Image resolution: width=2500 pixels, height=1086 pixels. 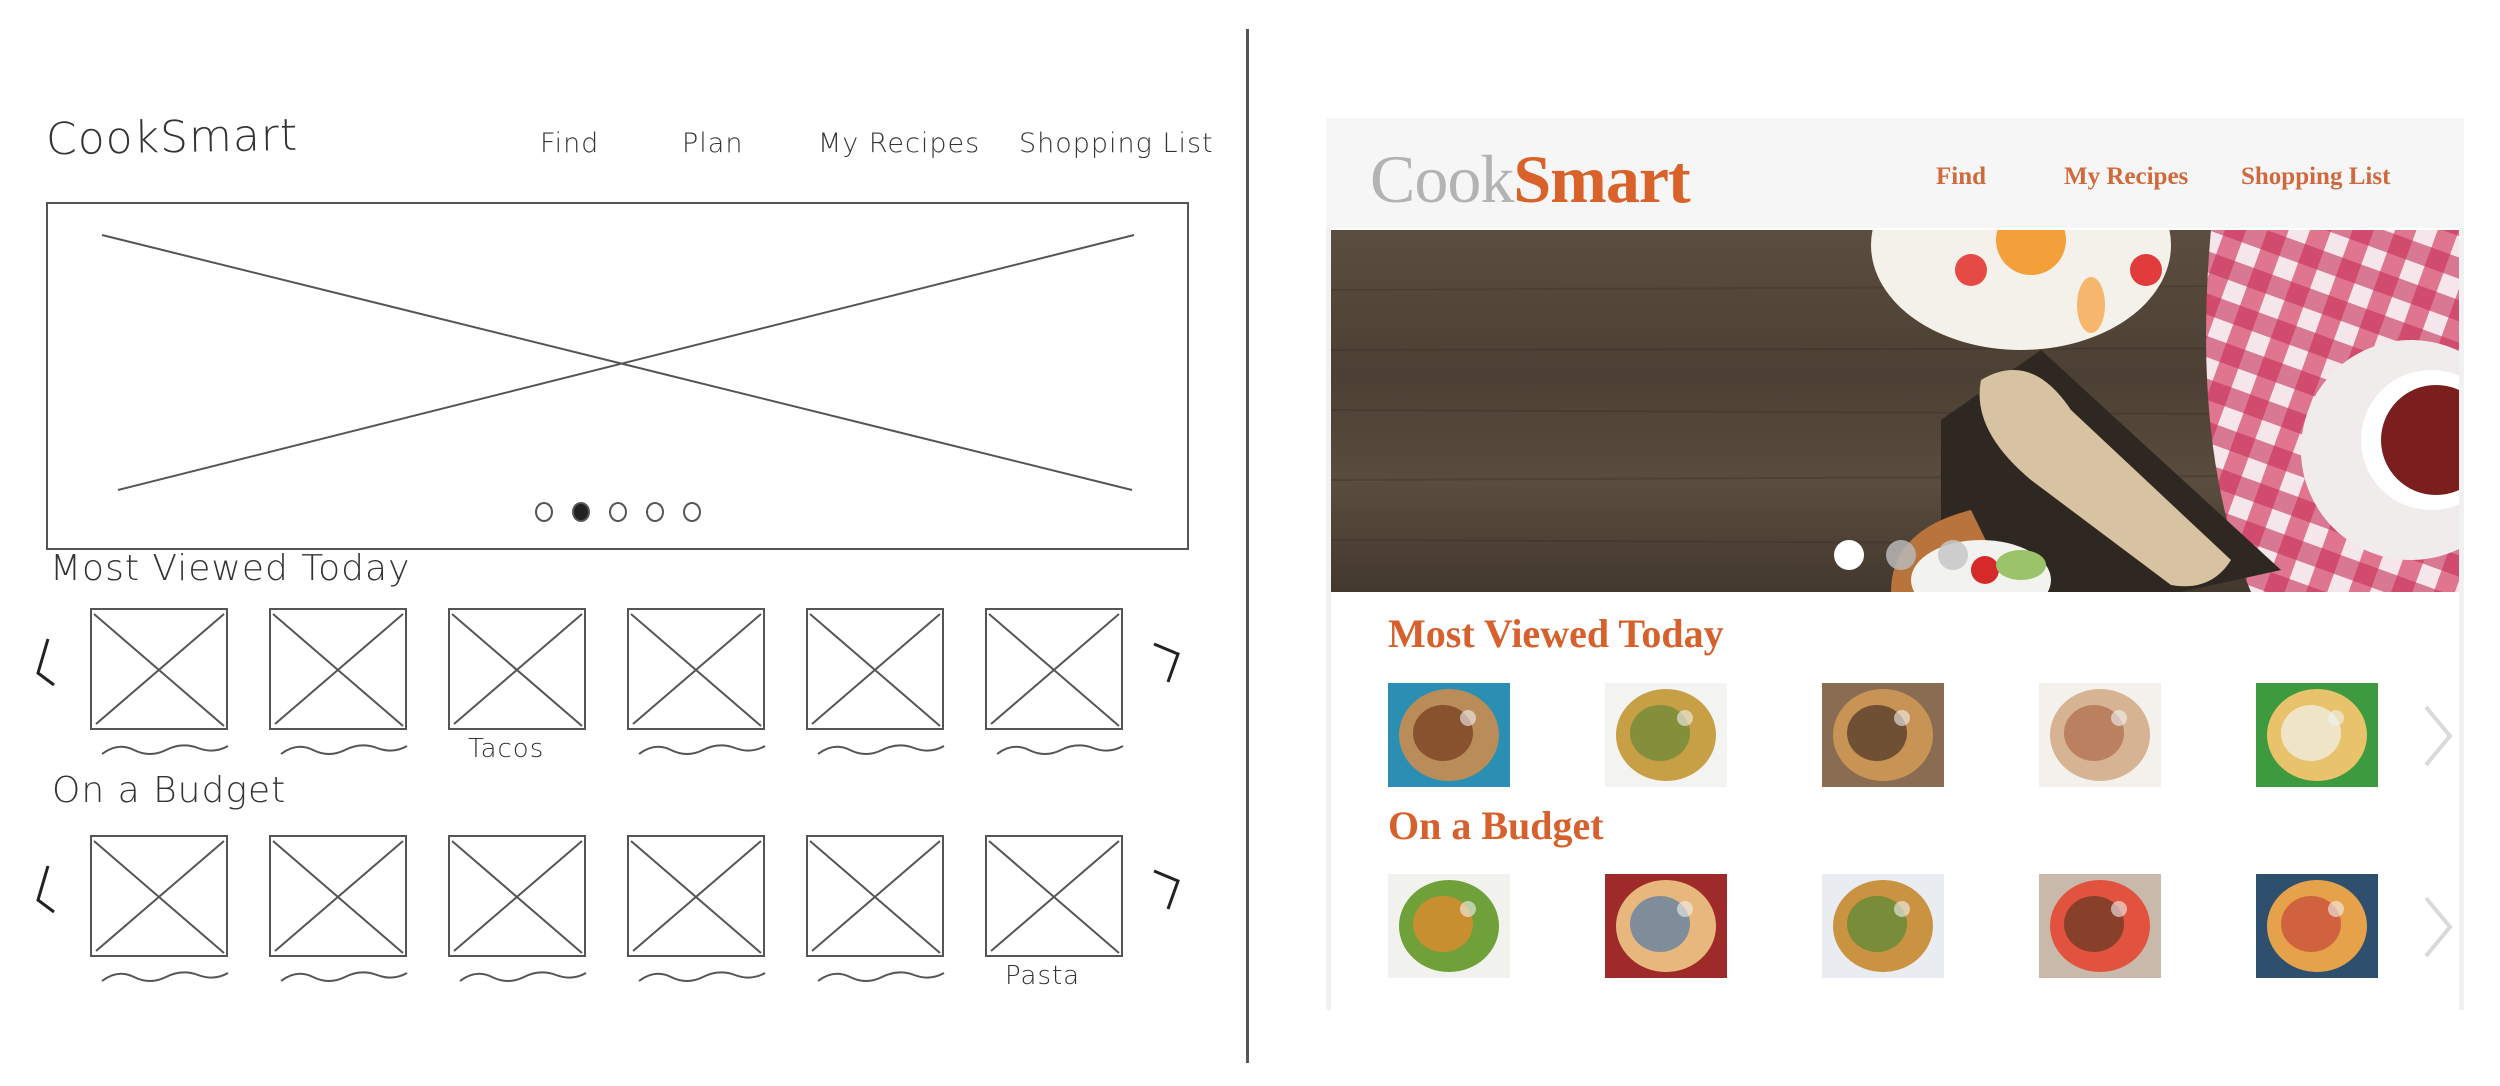 I want to click on mockup-nav-find: Find, so click(x=1961, y=177).